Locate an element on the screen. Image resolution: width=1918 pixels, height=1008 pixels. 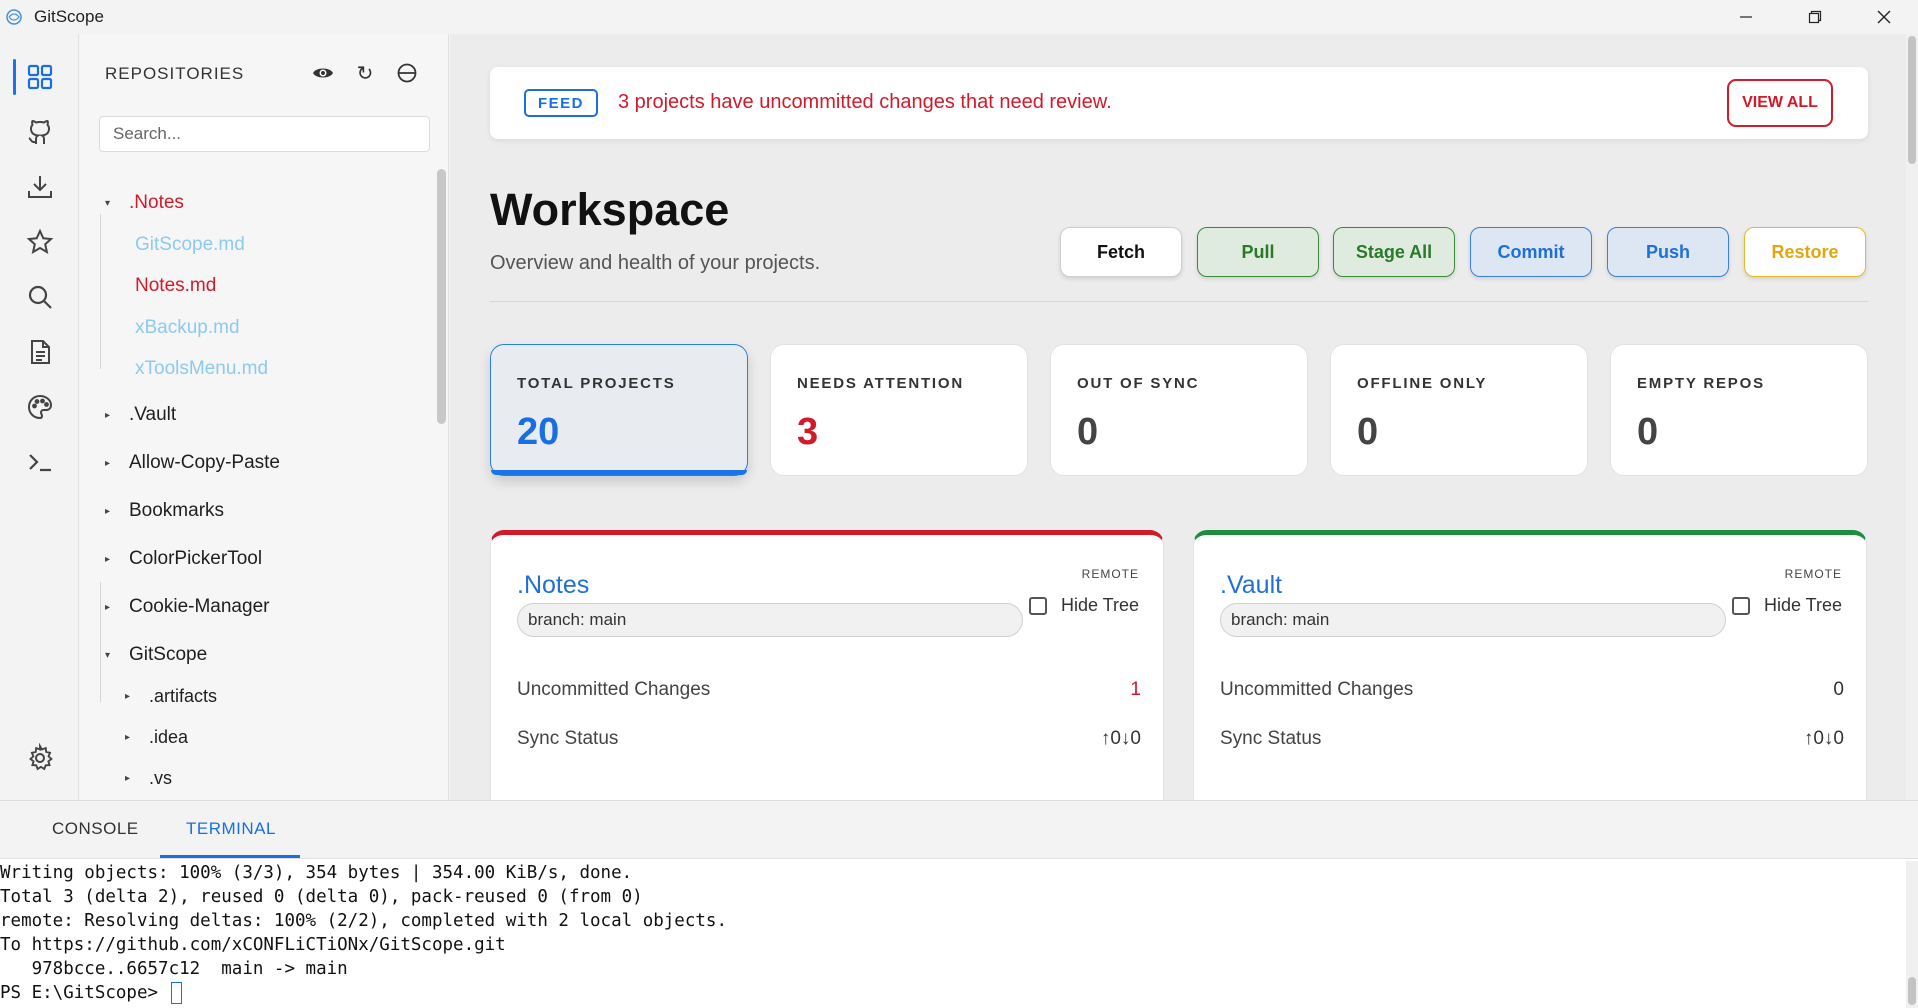
tree-item-label: Cookie-Manager is located at coordinates (199, 606).